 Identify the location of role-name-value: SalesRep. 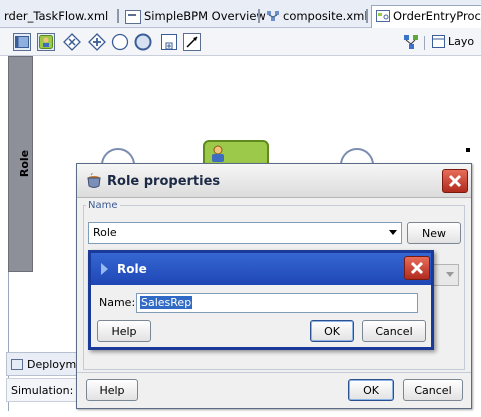
(166, 302).